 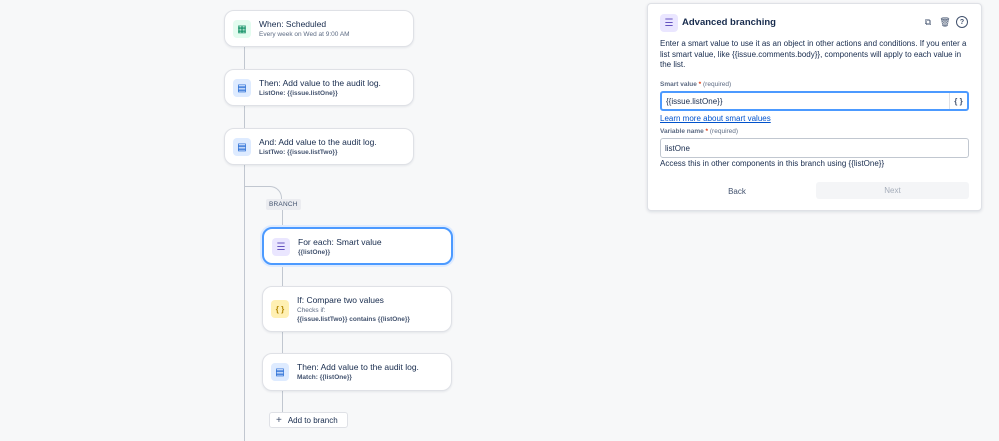 I want to click on next-button: Next, so click(x=892, y=190).